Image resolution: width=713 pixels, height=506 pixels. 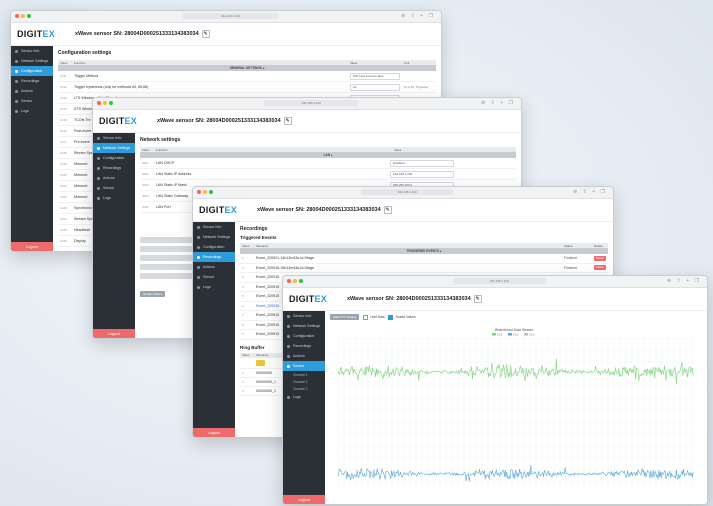 What do you see at coordinates (243, 324) in the screenshot?
I see `row-index: 8` at bounding box center [243, 324].